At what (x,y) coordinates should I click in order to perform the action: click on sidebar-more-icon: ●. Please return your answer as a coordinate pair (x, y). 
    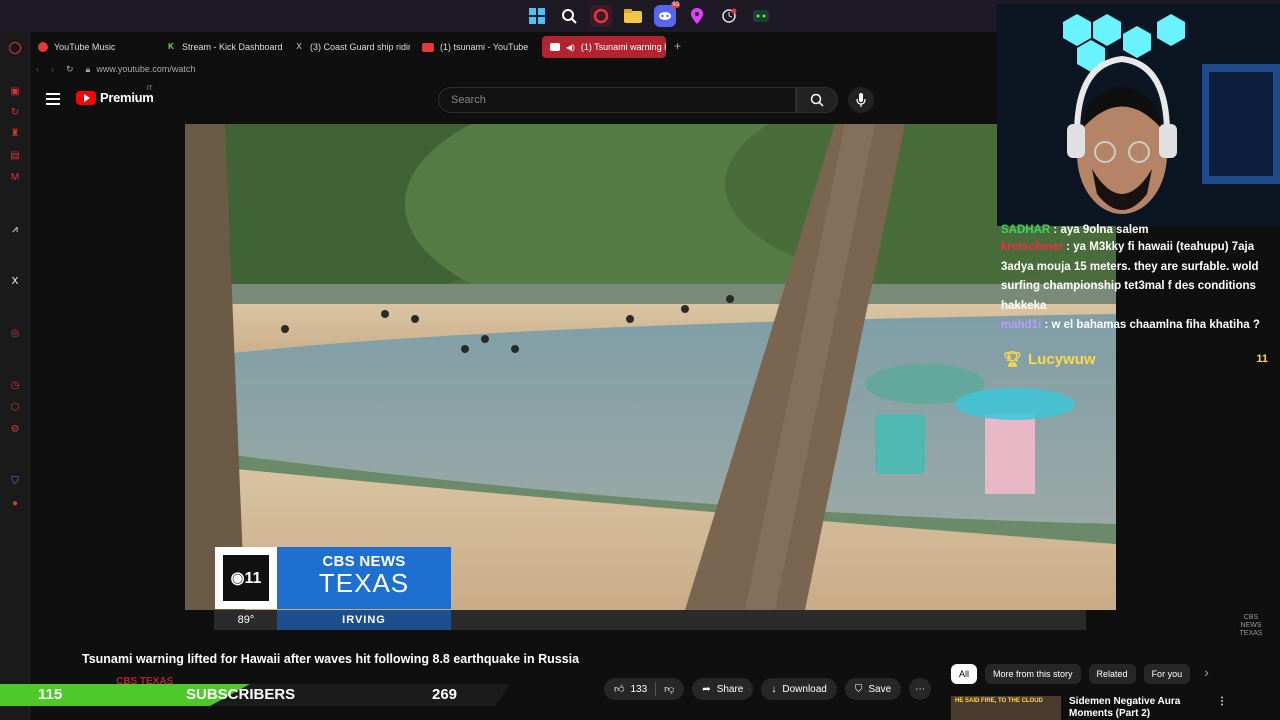
    Looking at the image, I should click on (15, 504).